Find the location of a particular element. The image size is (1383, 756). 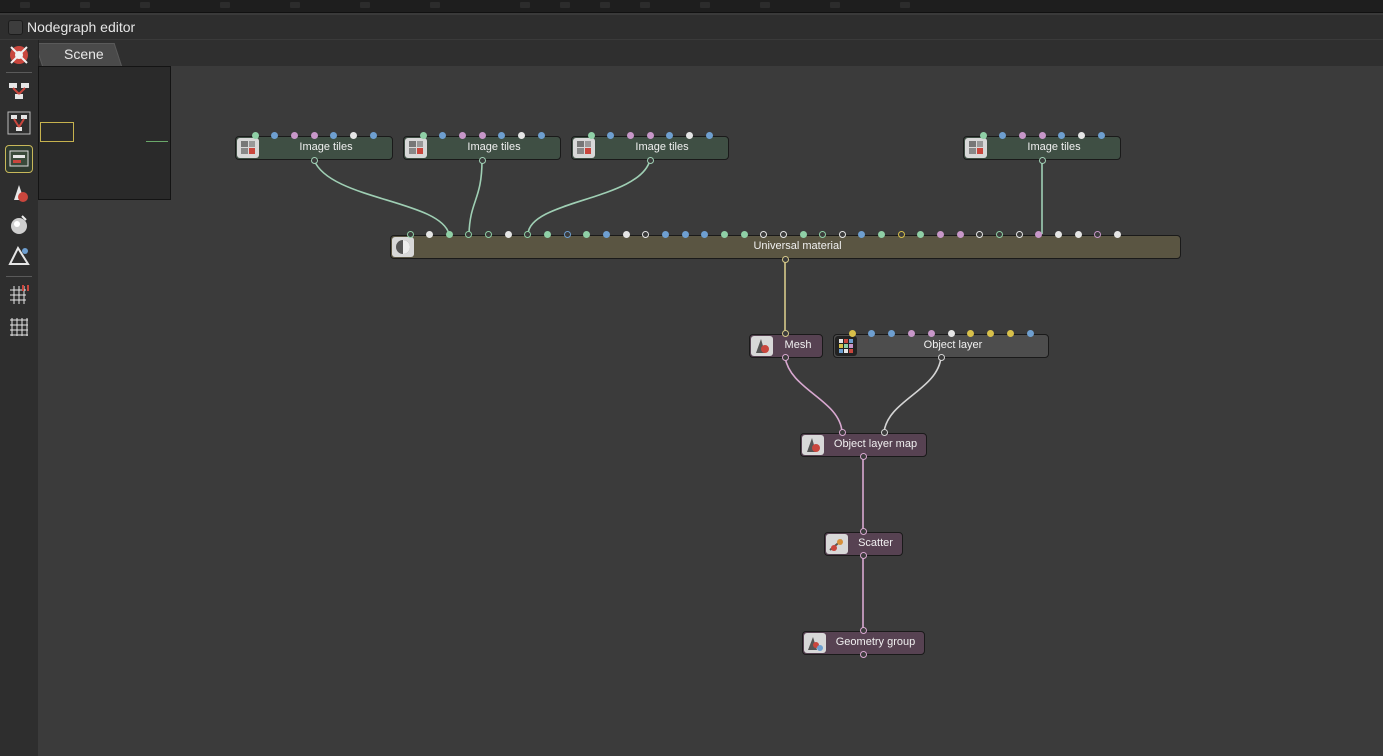

geometry-group-icon is located at coordinates (815, 643).